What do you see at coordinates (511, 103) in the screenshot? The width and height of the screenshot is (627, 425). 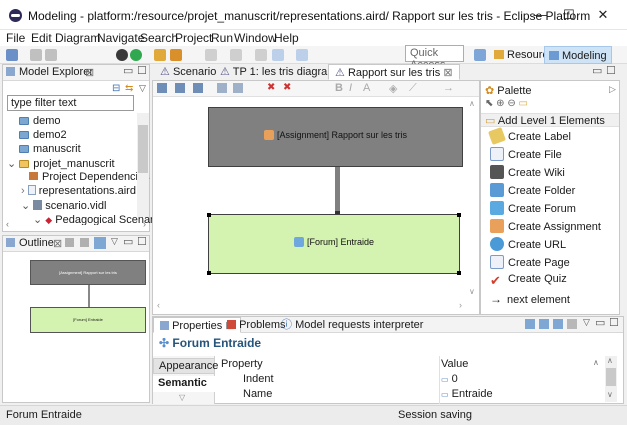 I see `zoom-out-icon: ⊖` at bounding box center [511, 103].